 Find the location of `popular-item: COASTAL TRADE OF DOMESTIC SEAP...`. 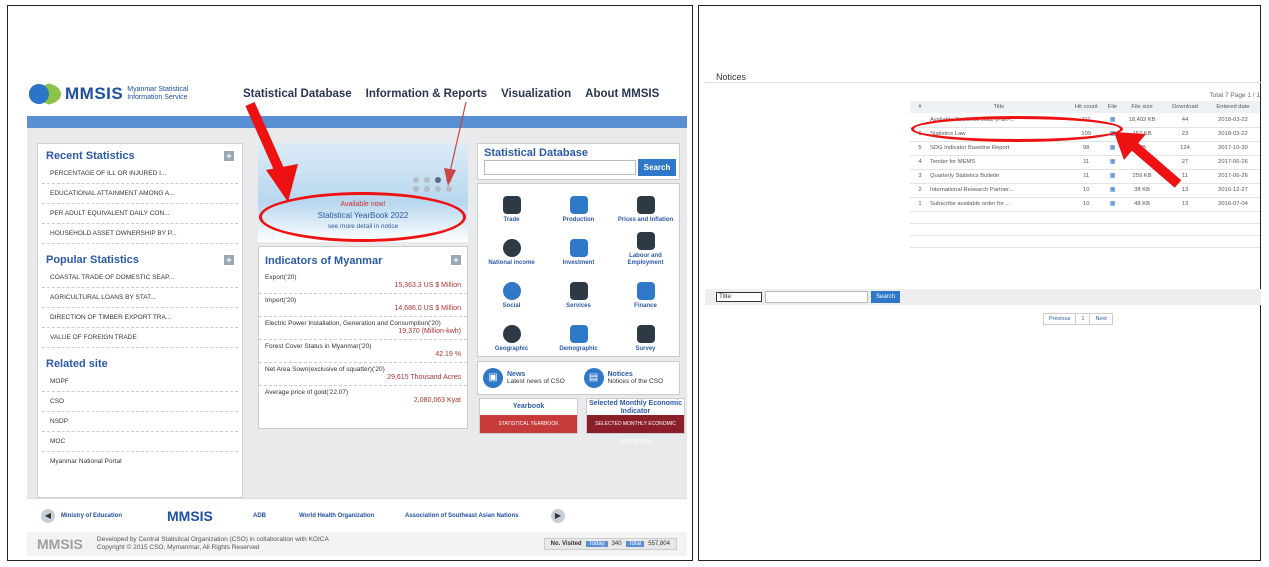

popular-item: COASTAL TRADE OF DOMESTIC SEAP... is located at coordinates (140, 278).